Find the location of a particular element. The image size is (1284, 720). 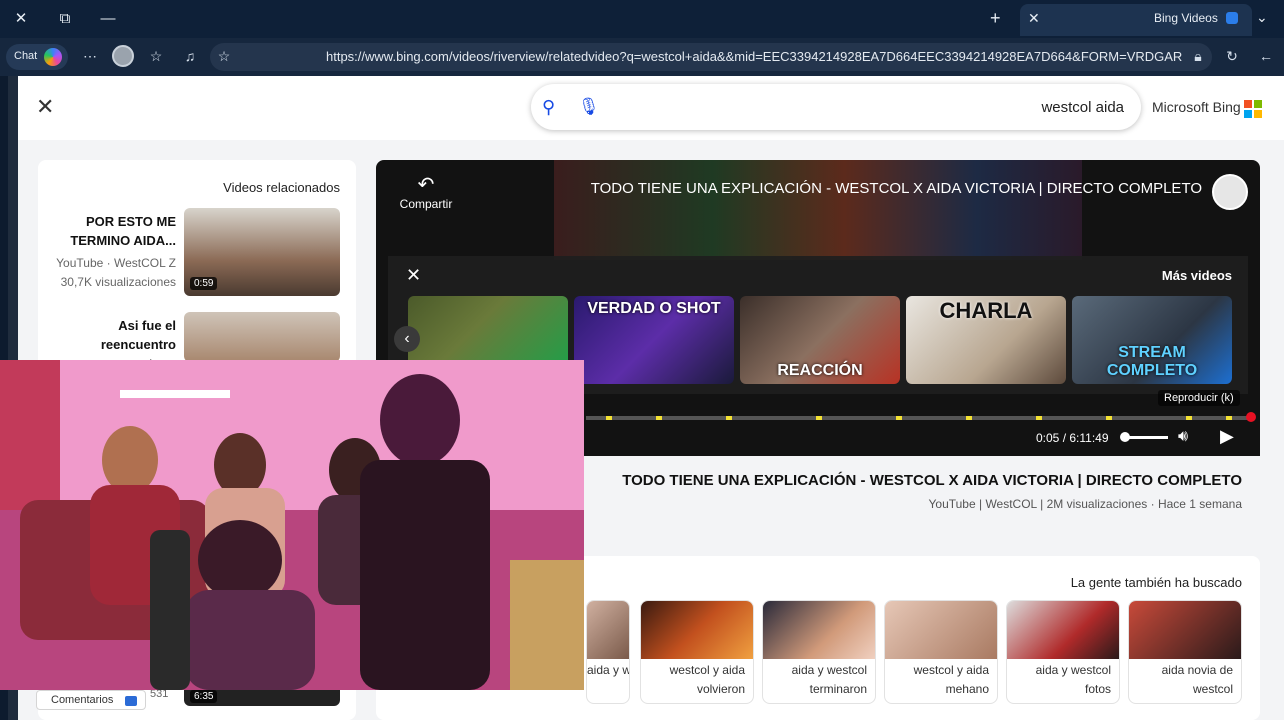

back-icon: ← is located at coordinates (1266, 56).